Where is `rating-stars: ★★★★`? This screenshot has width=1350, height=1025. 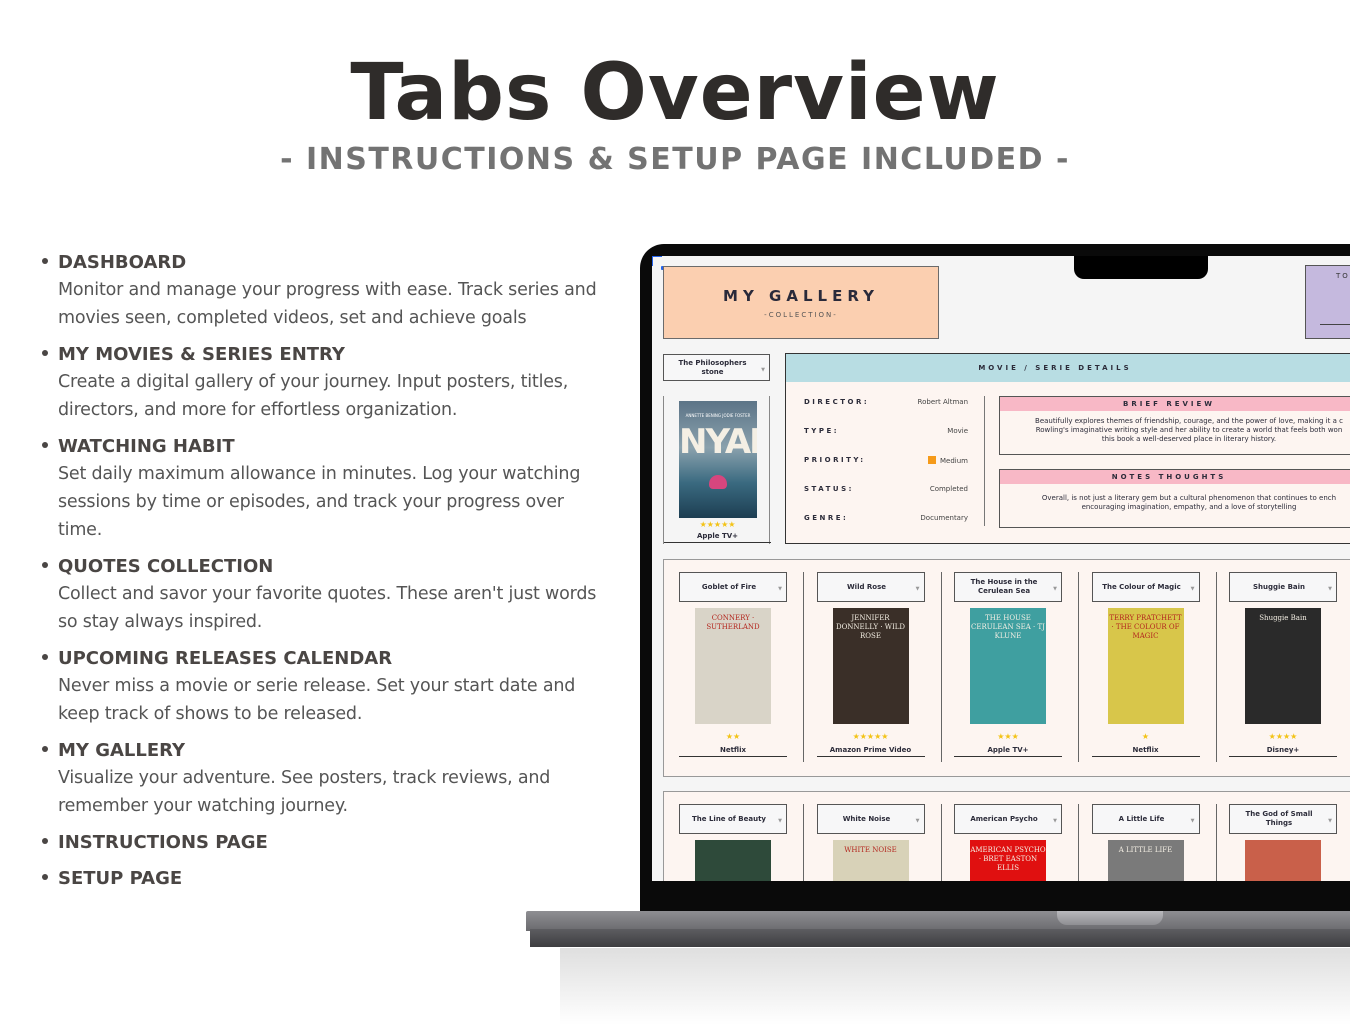 rating-stars: ★★★★ is located at coordinates (1283, 736).